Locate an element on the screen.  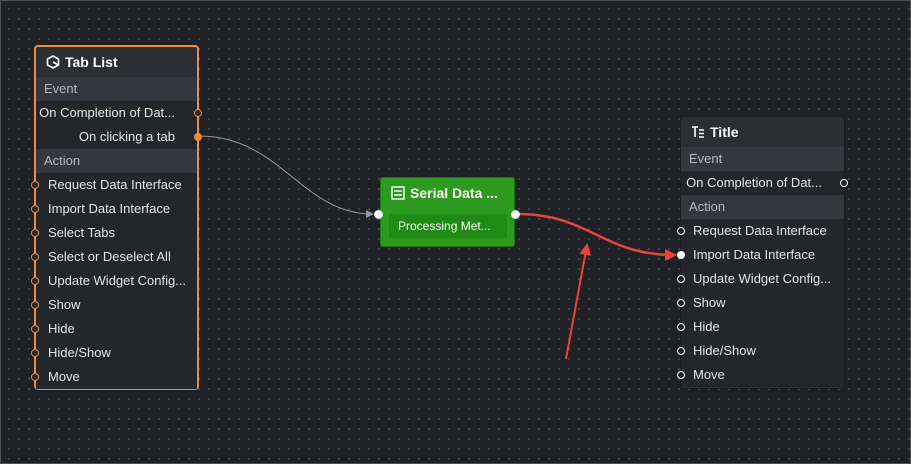
tab-list-action-show: Show is located at coordinates (114, 305).